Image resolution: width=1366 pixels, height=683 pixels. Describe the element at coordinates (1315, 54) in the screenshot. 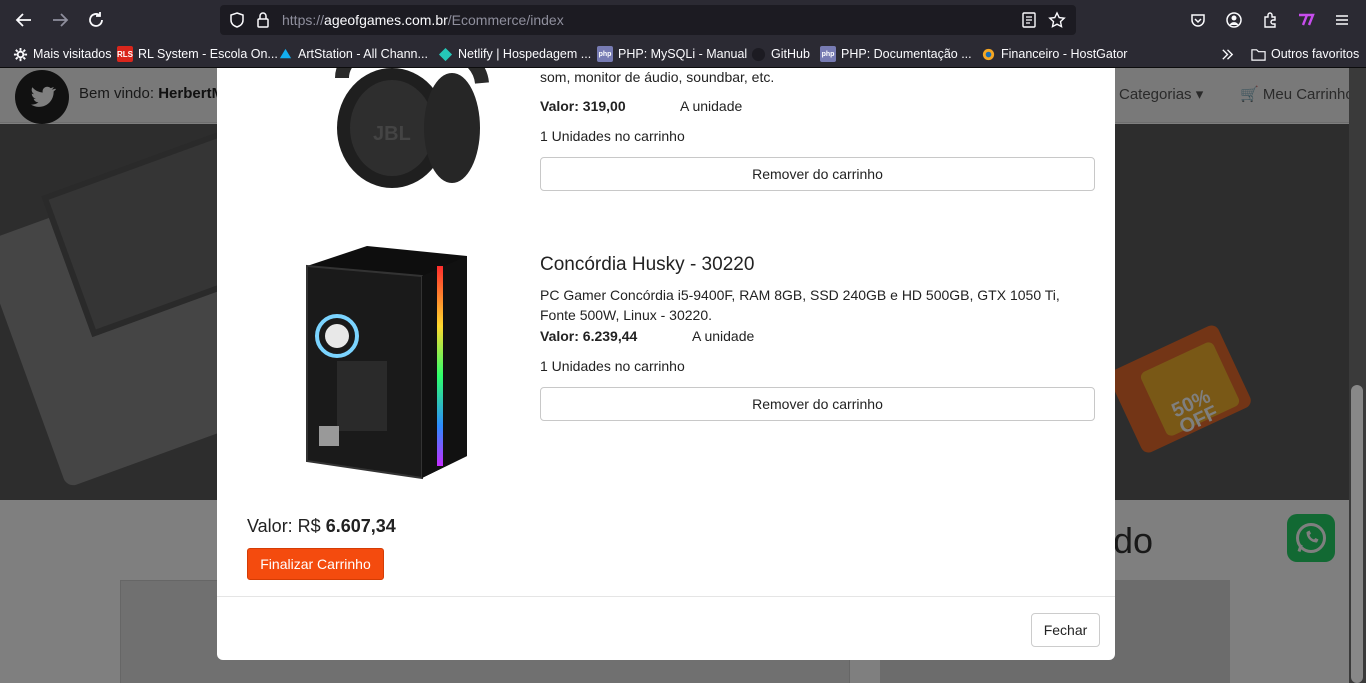

I see `bookmark-label: Outros favoritos` at that location.